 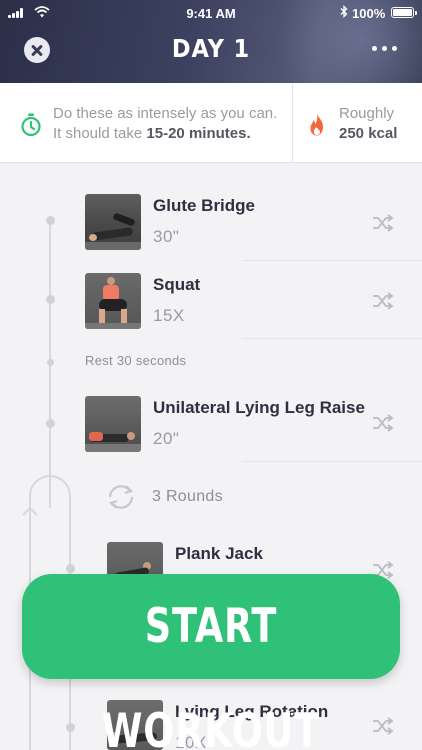 What do you see at coordinates (187, 496) in the screenshot?
I see `rounds-label: 3 Rounds` at bounding box center [187, 496].